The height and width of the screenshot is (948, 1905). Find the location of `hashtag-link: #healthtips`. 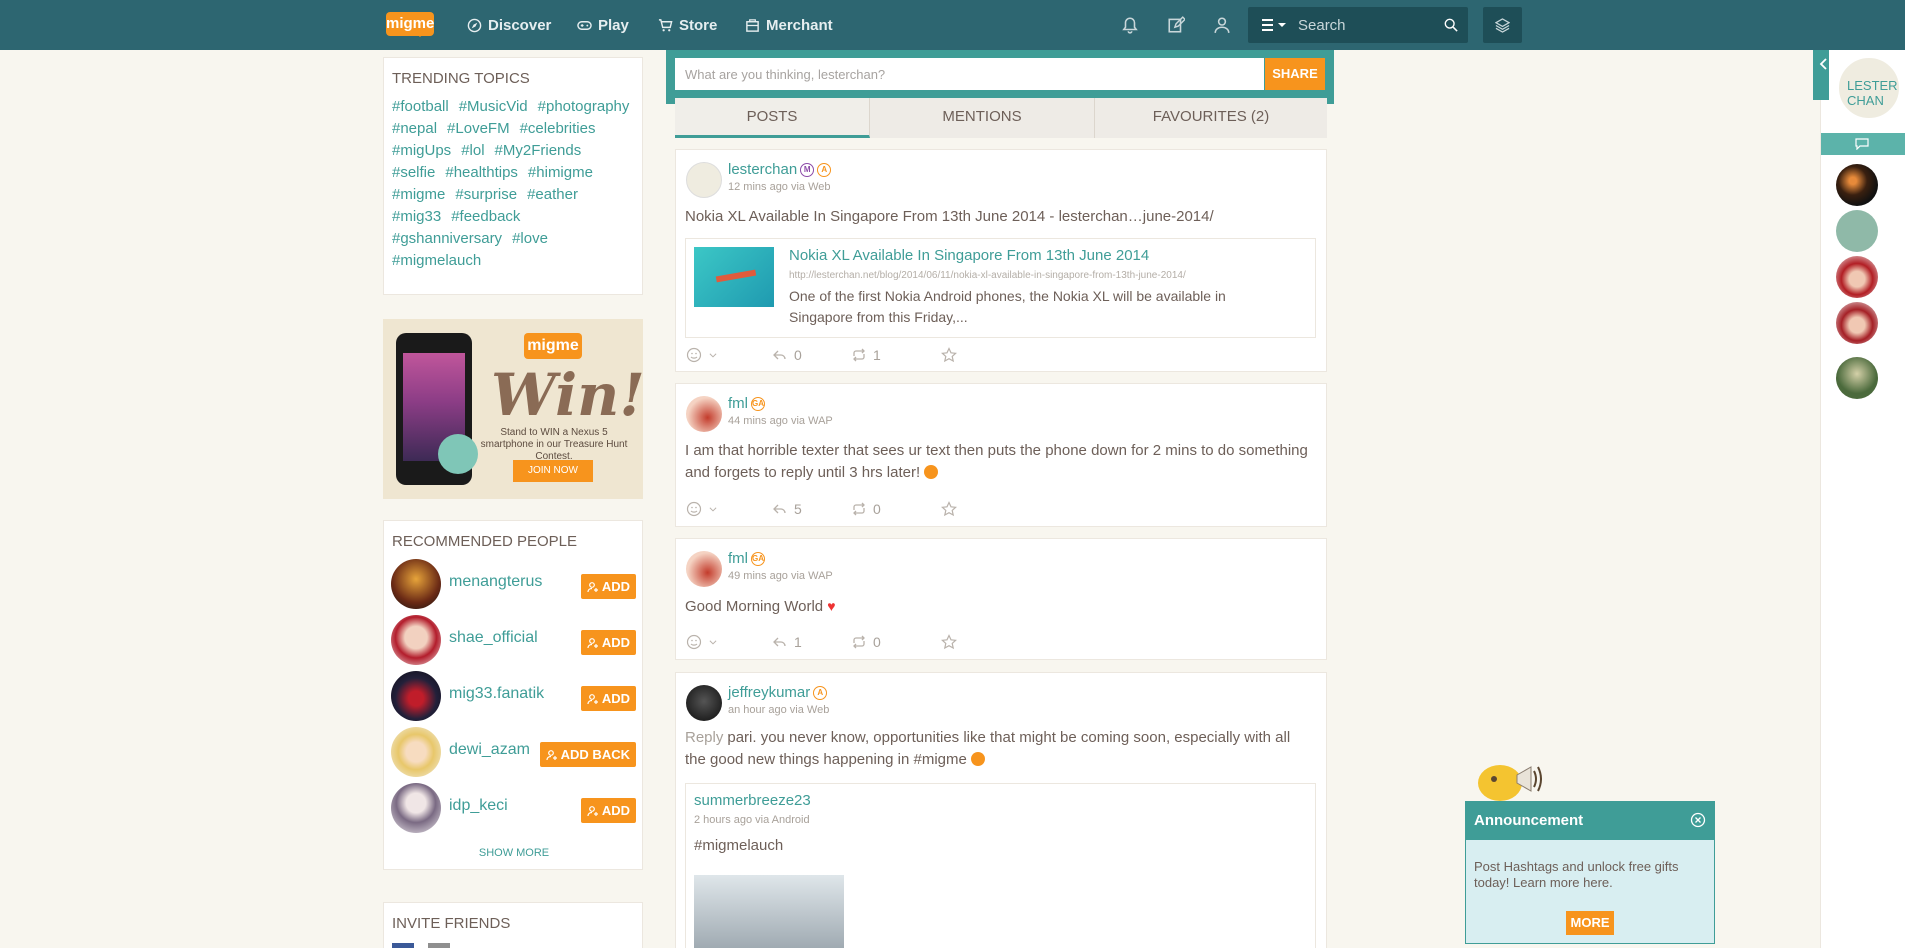

hashtag-link: #healthtips is located at coordinates (481, 173).